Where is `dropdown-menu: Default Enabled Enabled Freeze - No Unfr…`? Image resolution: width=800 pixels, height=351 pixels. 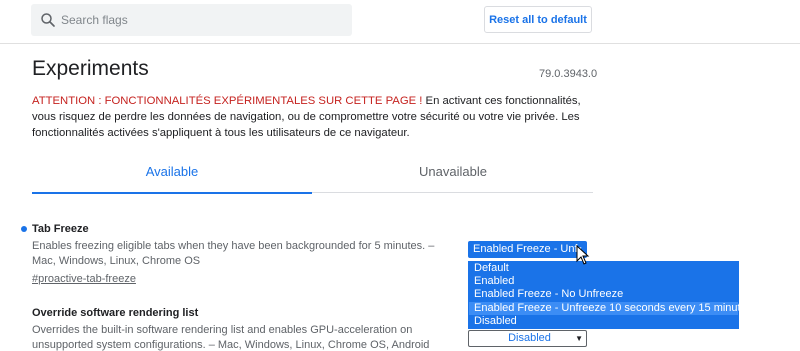 dropdown-menu: Default Enabled Enabled Freeze - No Unfr… is located at coordinates (610, 295).